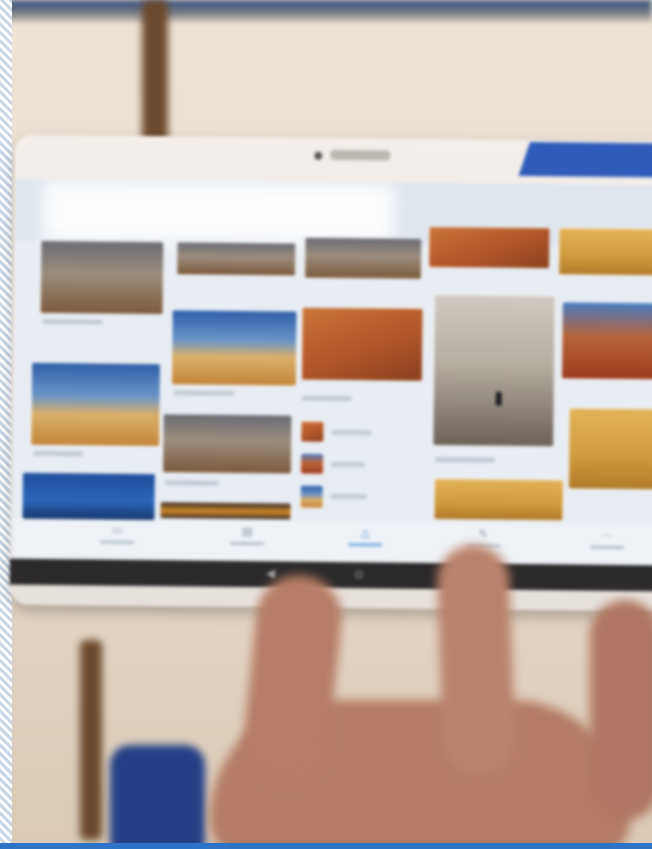 This screenshot has height=849, width=652. What do you see at coordinates (247, 540) in the screenshot?
I see `nav-albums: ▤` at bounding box center [247, 540].